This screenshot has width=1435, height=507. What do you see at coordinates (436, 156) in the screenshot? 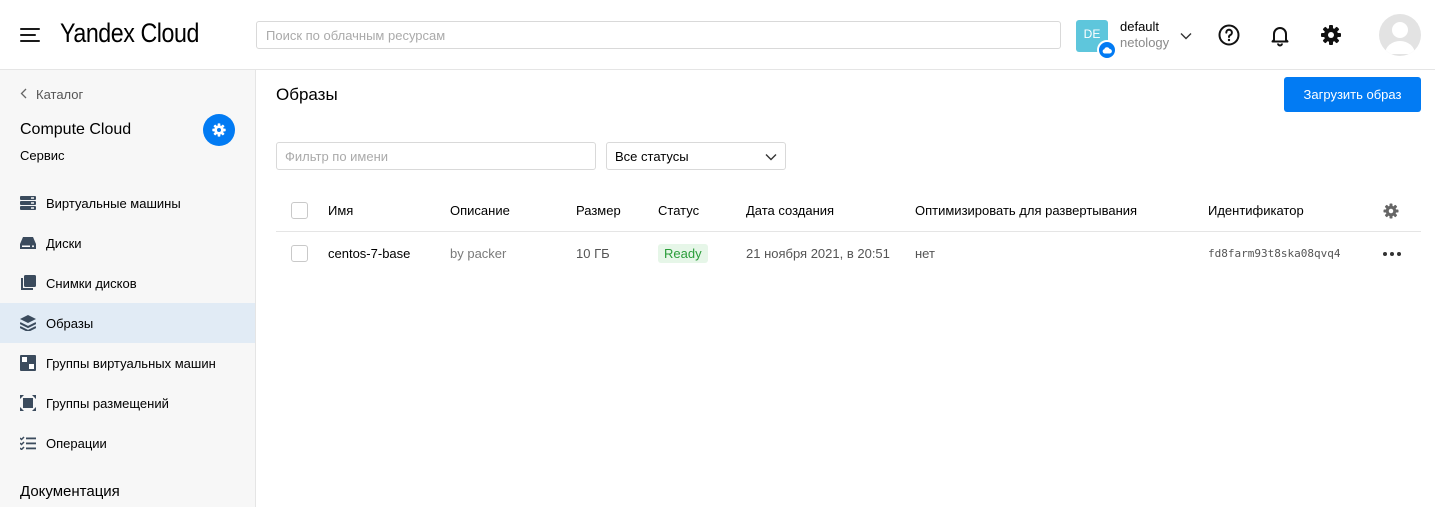
I see `name-filter-input` at bounding box center [436, 156].